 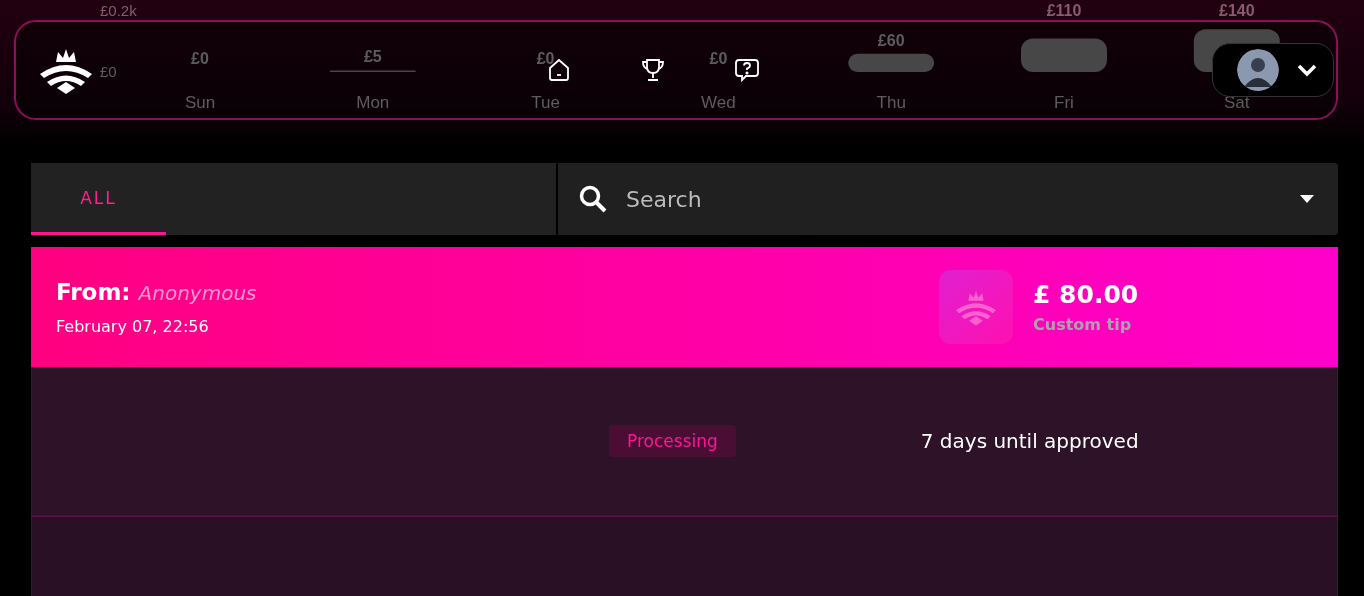 What do you see at coordinates (653, 70) in the screenshot?
I see `trophy-icon` at bounding box center [653, 70].